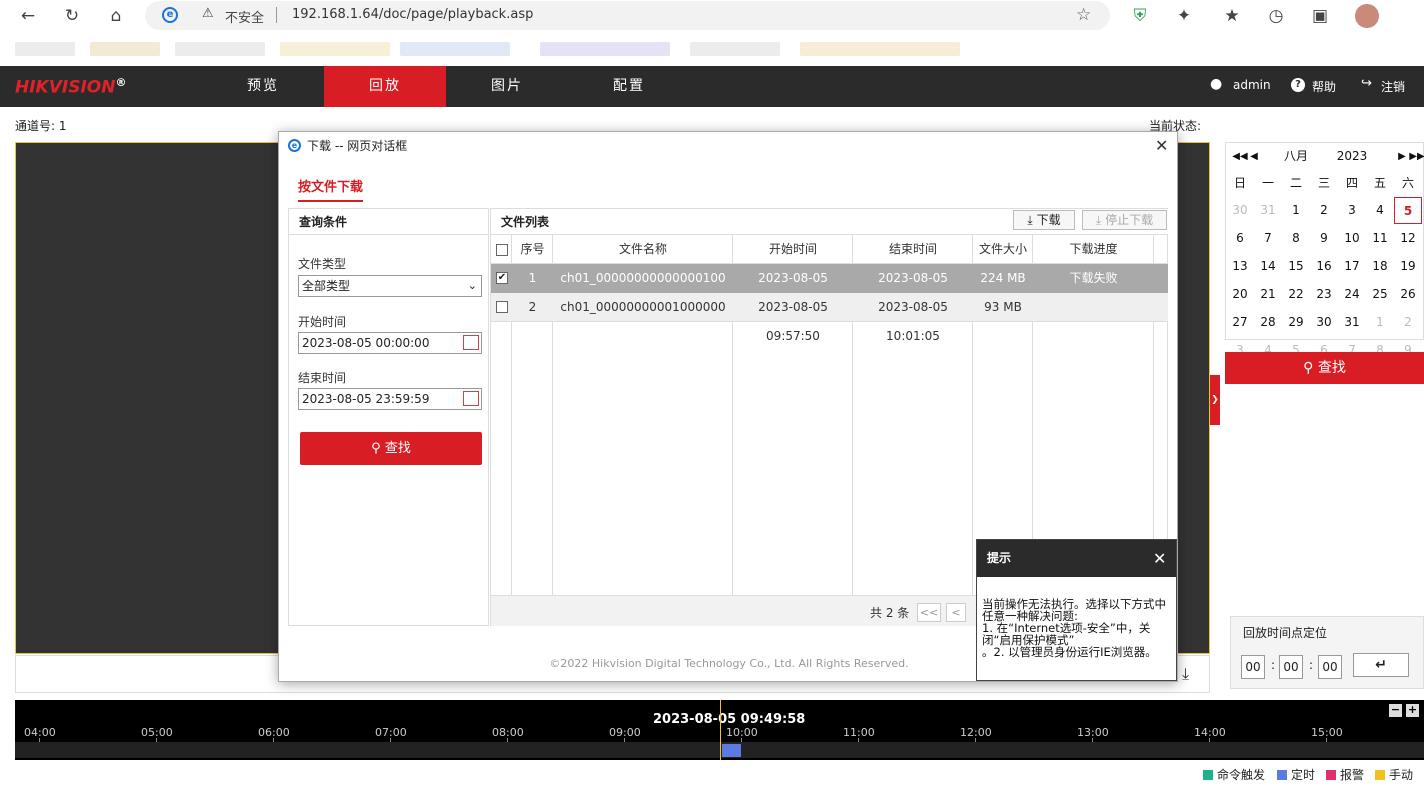 The image size is (1424, 787). What do you see at coordinates (1352, 238) in the screenshot?
I see `calendar-day: 10` at bounding box center [1352, 238].